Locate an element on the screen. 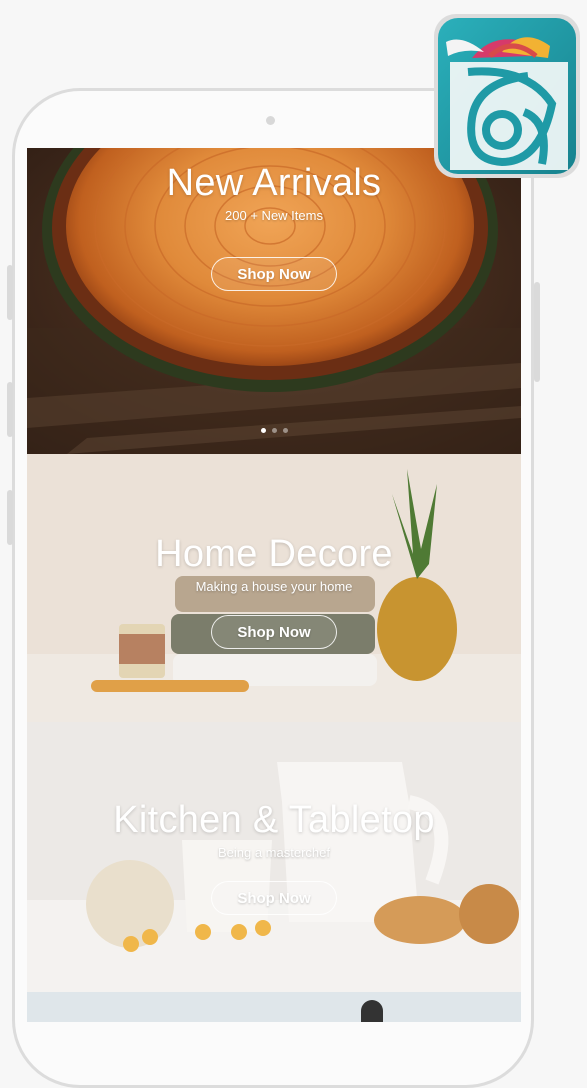  banner-title: Home Decore is located at coordinates (274, 554).